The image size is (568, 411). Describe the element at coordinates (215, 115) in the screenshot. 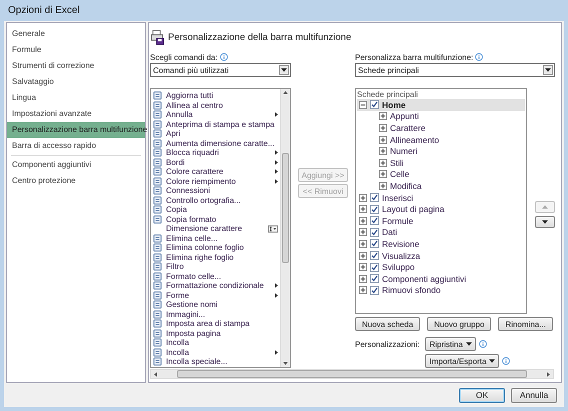

I see `list-item: Annulla` at that location.